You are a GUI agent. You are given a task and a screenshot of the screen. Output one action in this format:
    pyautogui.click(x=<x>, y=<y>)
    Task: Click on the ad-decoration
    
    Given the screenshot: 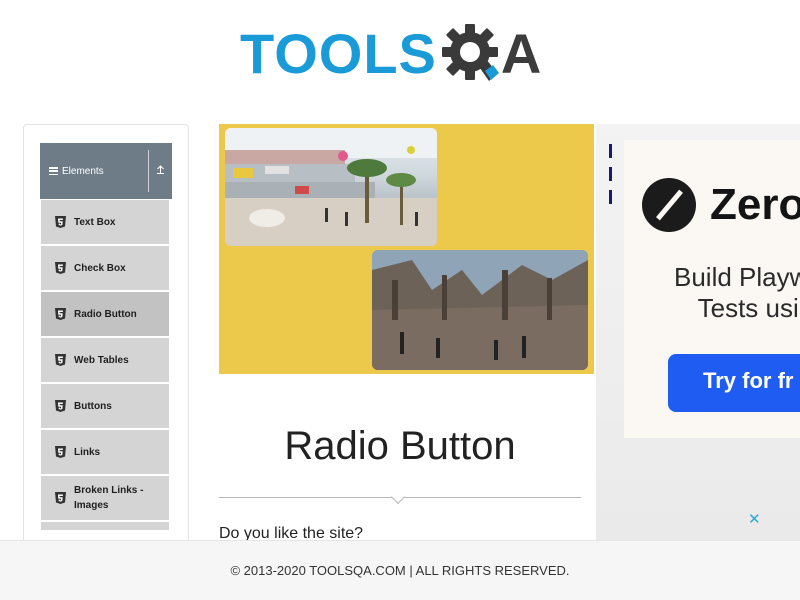 What is the action you would take?
    pyautogui.click(x=610, y=174)
    